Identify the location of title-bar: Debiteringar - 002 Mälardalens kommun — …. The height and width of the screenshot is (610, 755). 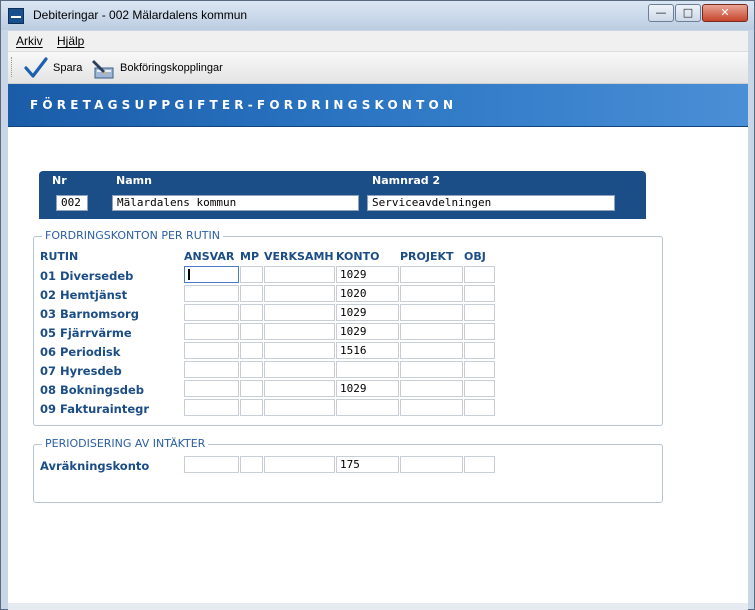
(377, 15).